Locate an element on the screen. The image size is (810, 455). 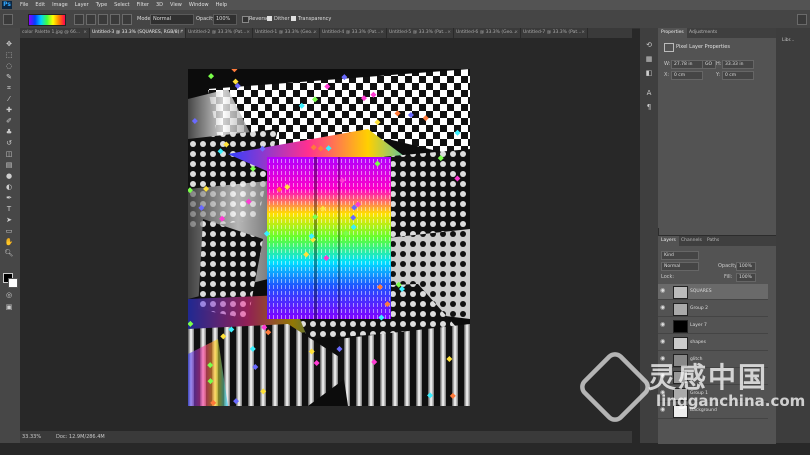
healing-brush-tool-icon: ✚ is located at coordinates (9, 110).